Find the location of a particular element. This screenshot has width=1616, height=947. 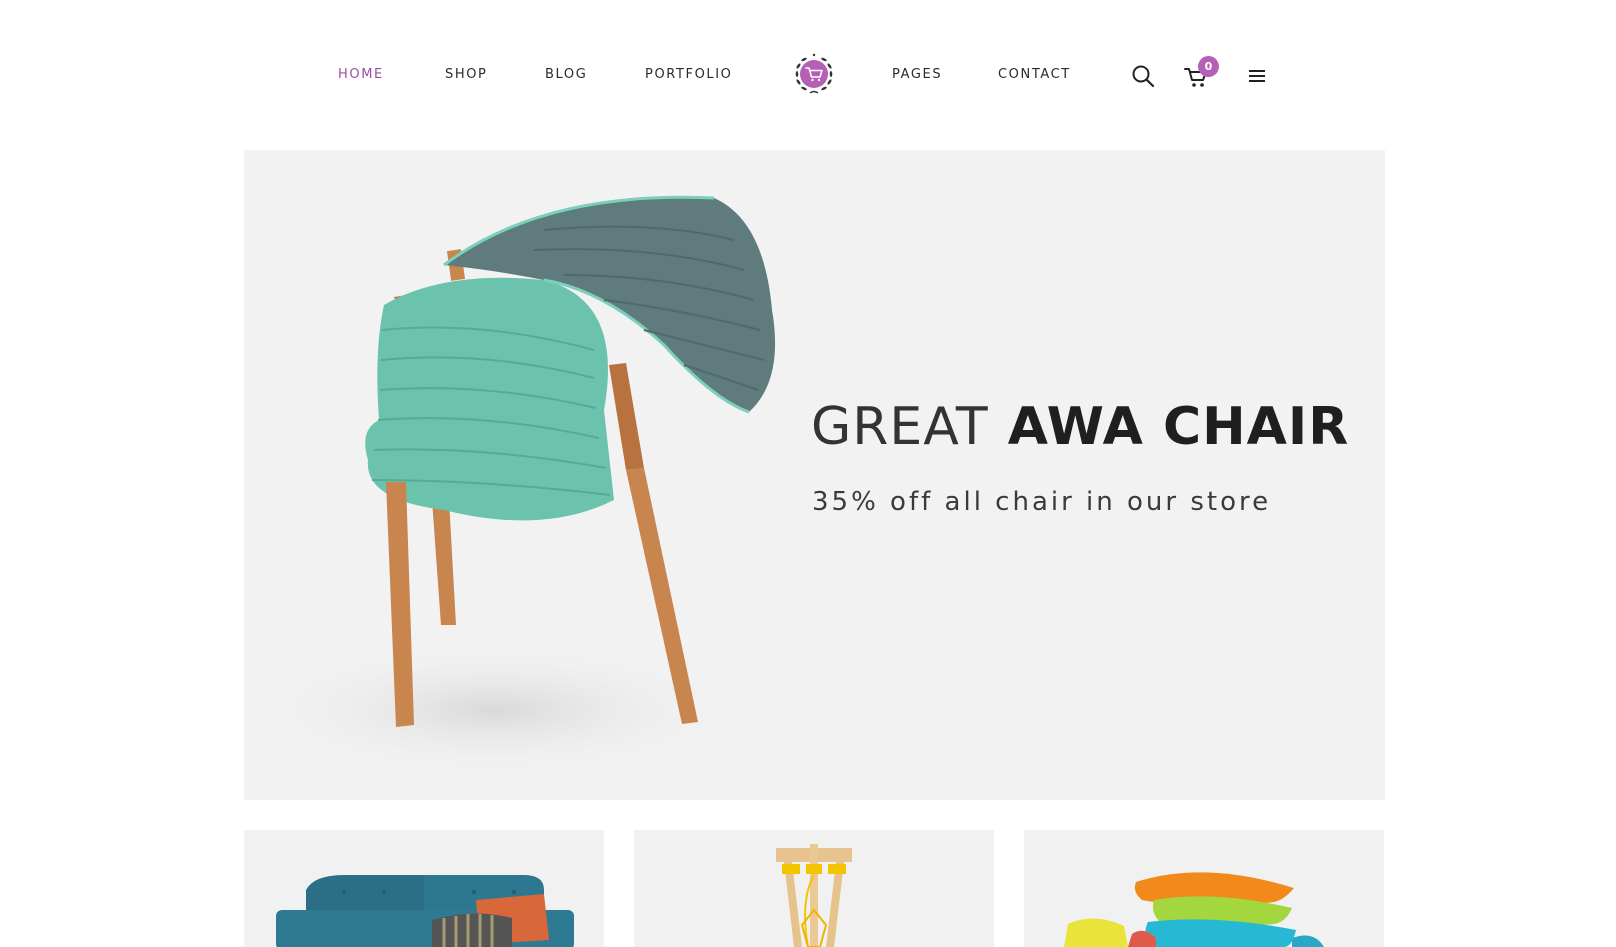

nav-contact: CONTACT is located at coordinates (1034, 75).